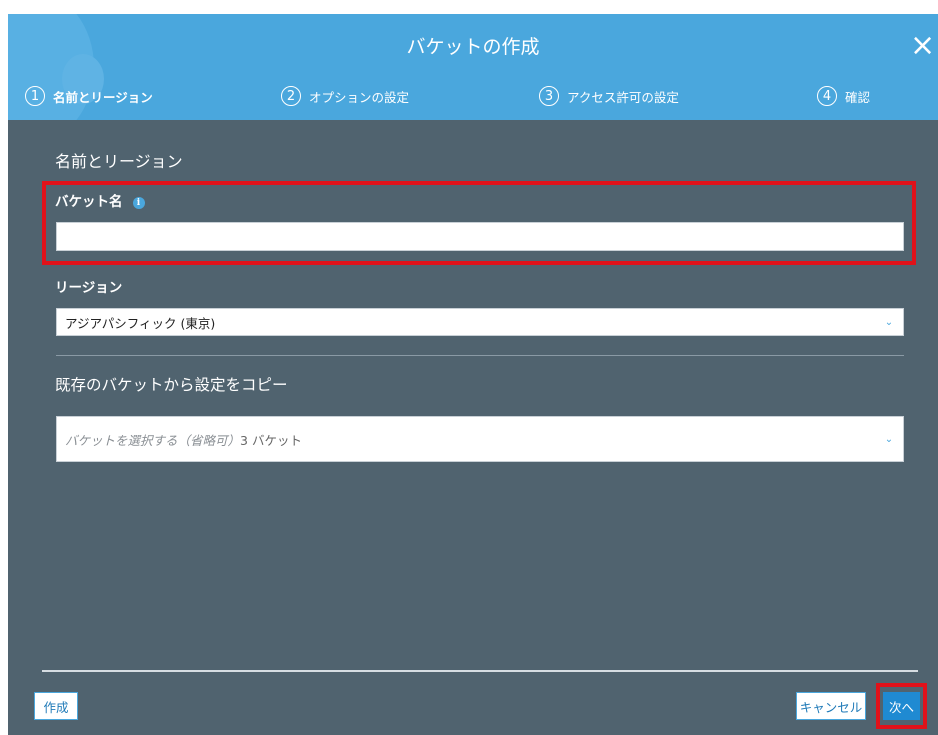 Image resolution: width=938 pixels, height=735 pixels. I want to click on copy-settings-title: 既存のバケットから設定をコピー, so click(171, 385).